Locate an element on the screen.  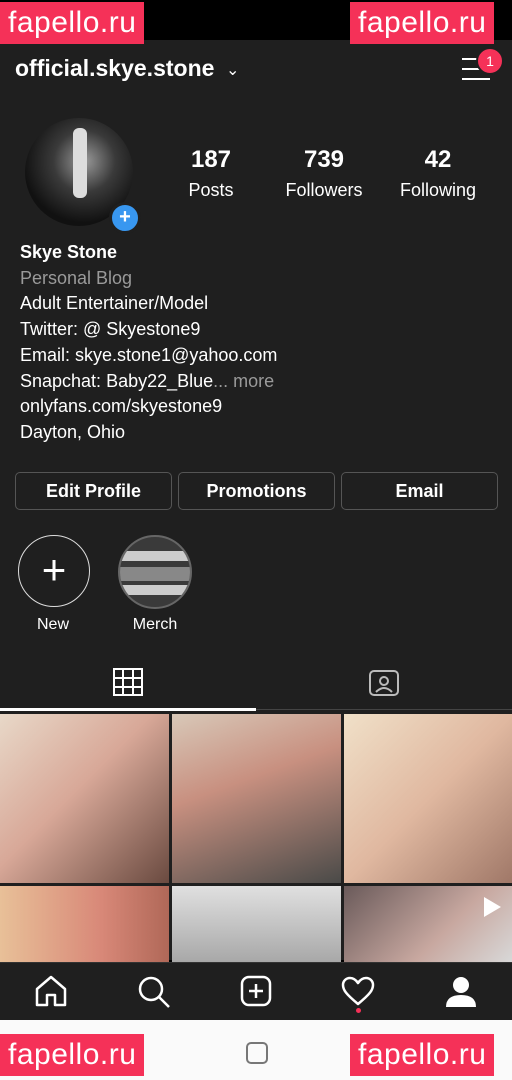
more-link: ... more is located at coordinates (243, 381).